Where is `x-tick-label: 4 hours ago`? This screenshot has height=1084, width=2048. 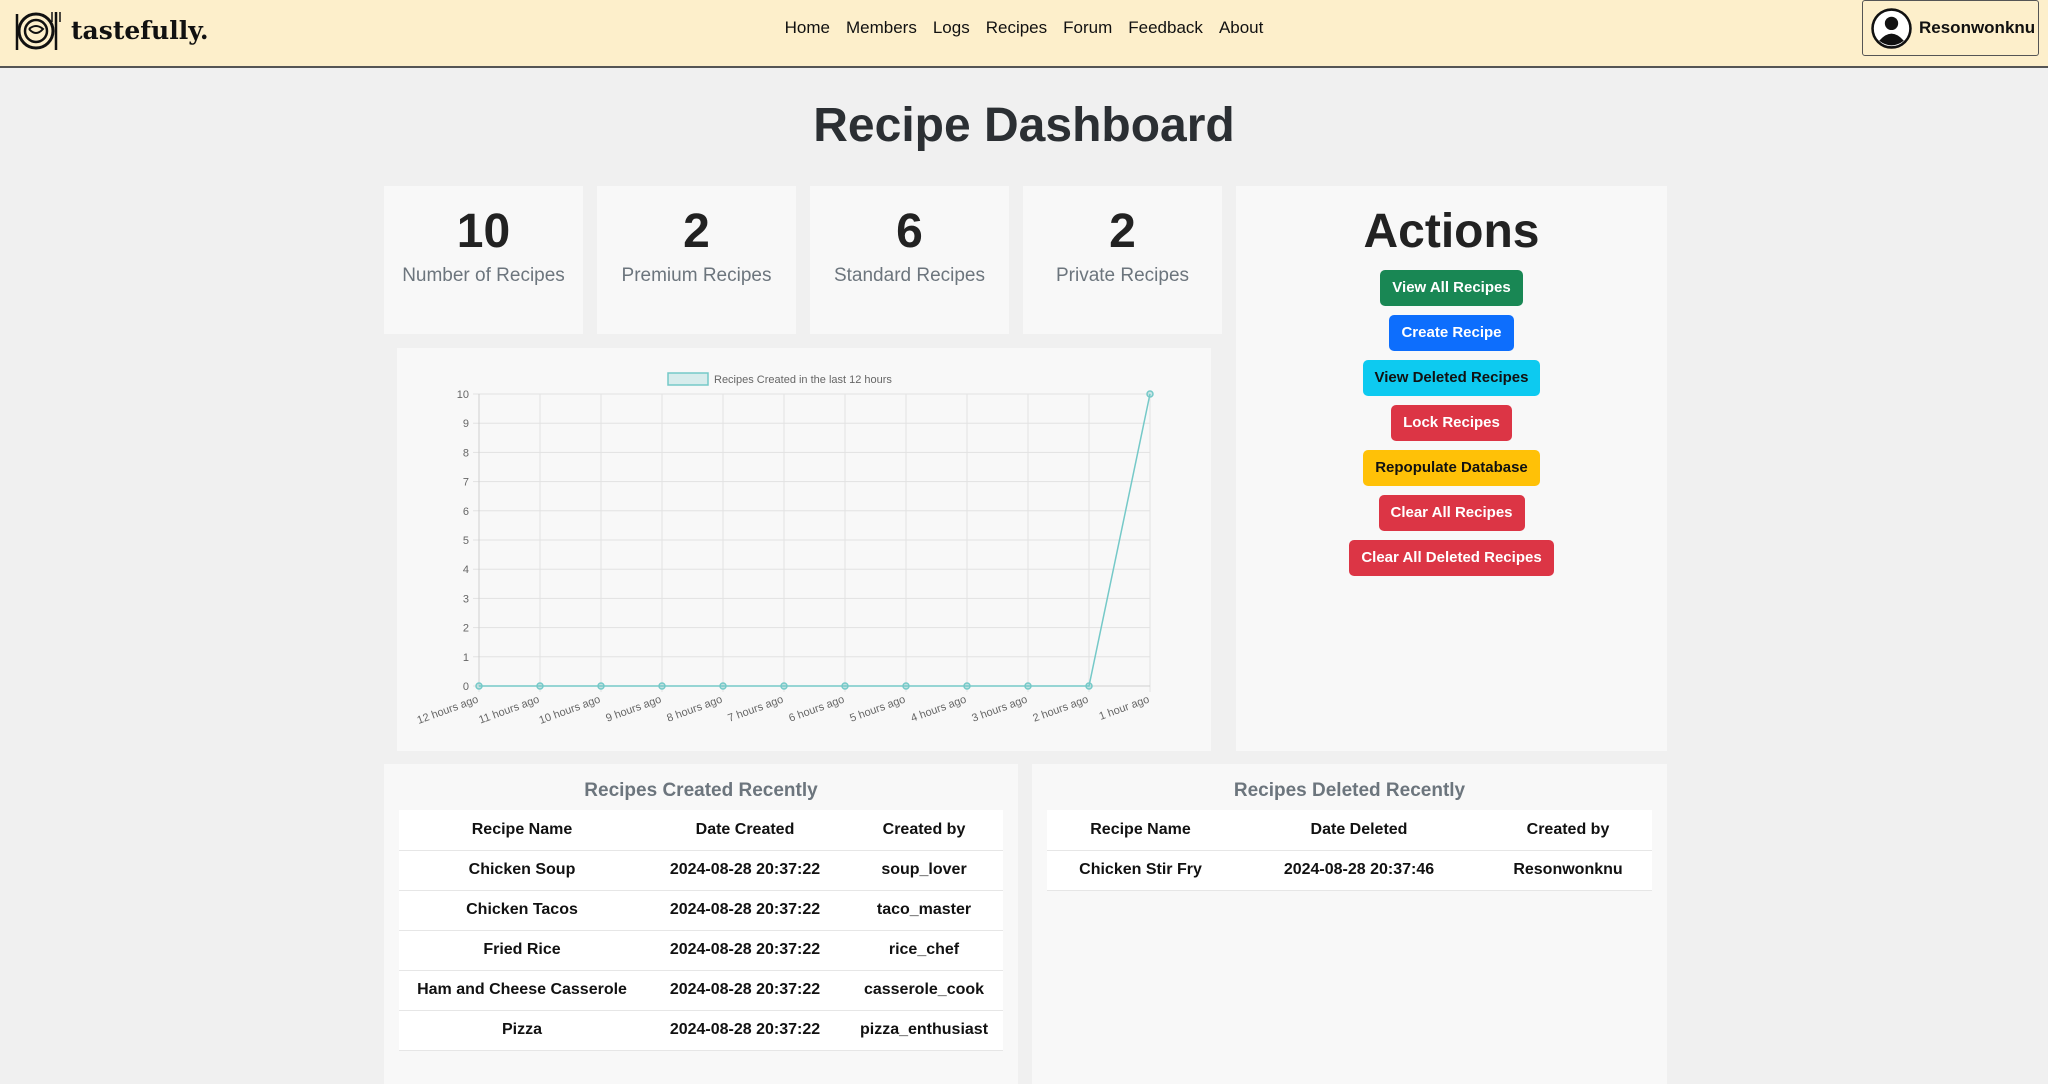
x-tick-label: 4 hours ago is located at coordinates (938, 709).